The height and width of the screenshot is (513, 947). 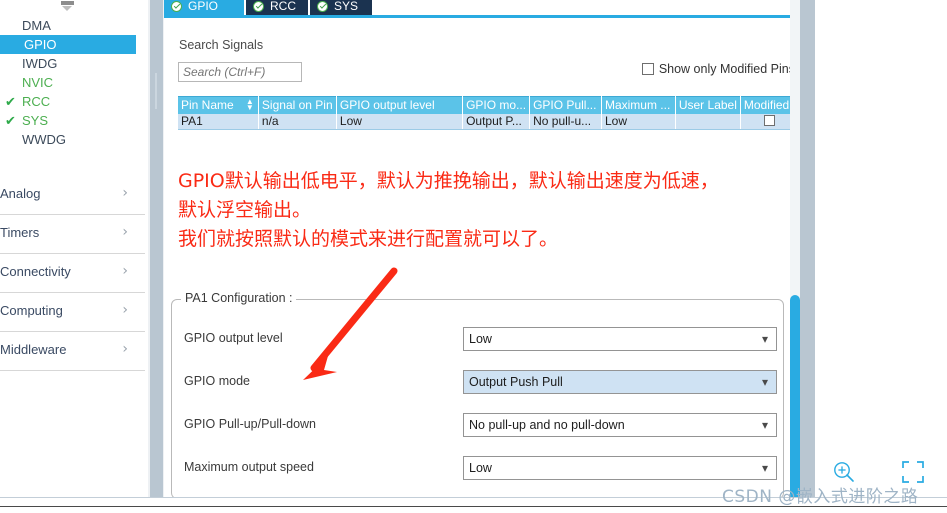 I want to click on sidebar-item-label: IWDG, so click(x=40, y=63).